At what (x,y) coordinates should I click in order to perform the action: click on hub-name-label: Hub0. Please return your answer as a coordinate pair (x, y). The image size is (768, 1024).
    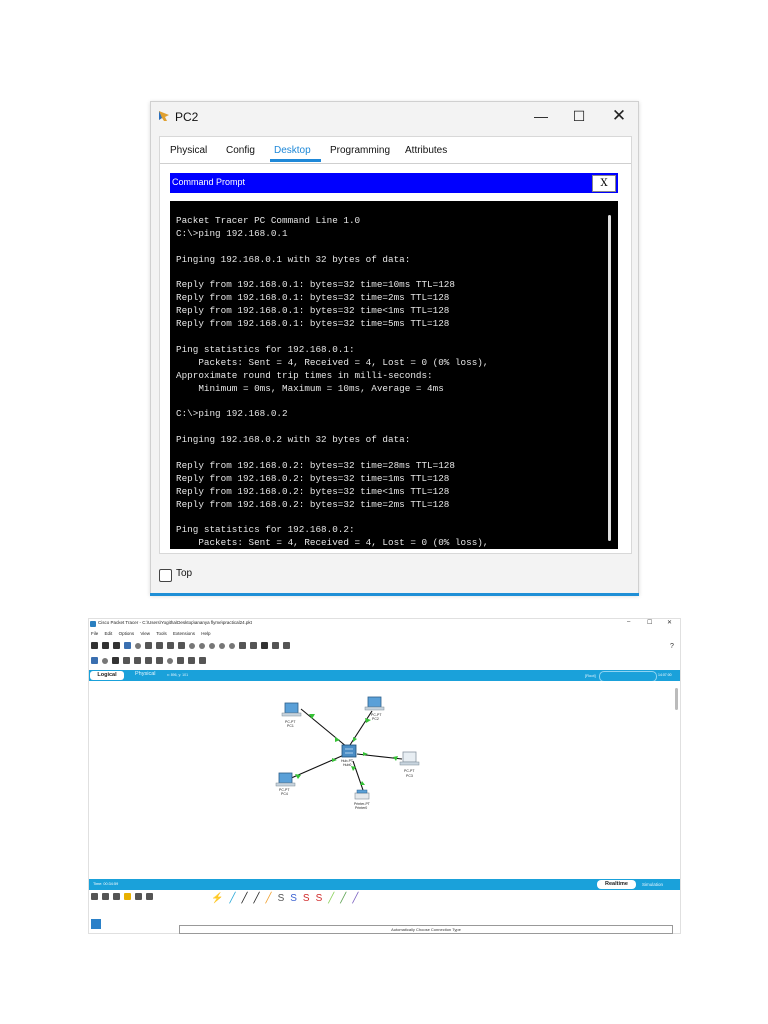
    Looking at the image, I should click on (347, 765).